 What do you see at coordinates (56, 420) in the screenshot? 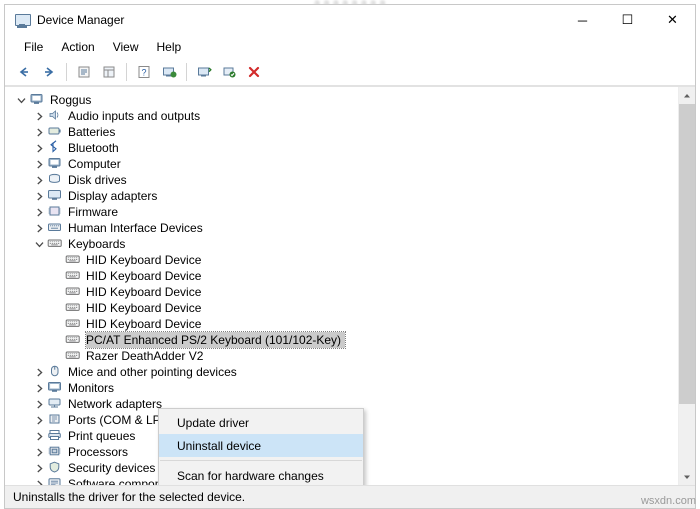
I see `port-icon` at bounding box center [56, 420].